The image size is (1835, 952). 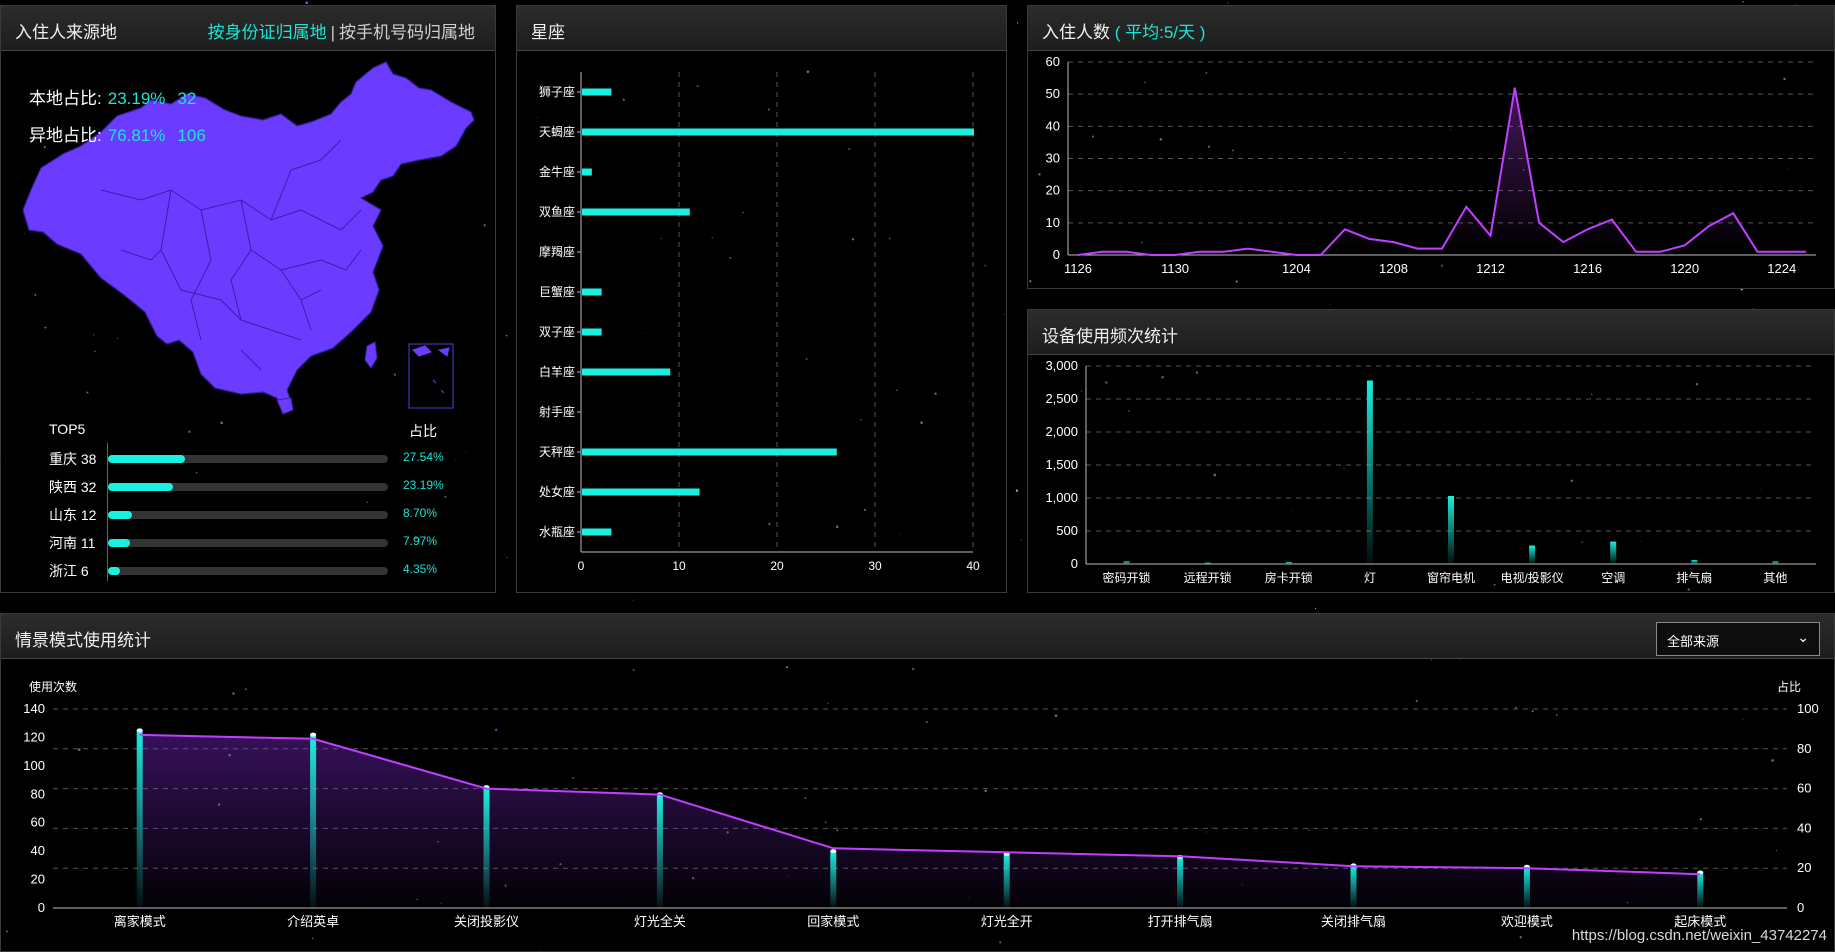 What do you see at coordinates (423, 457) in the screenshot?
I see `top5-pct: 27.54%` at bounding box center [423, 457].